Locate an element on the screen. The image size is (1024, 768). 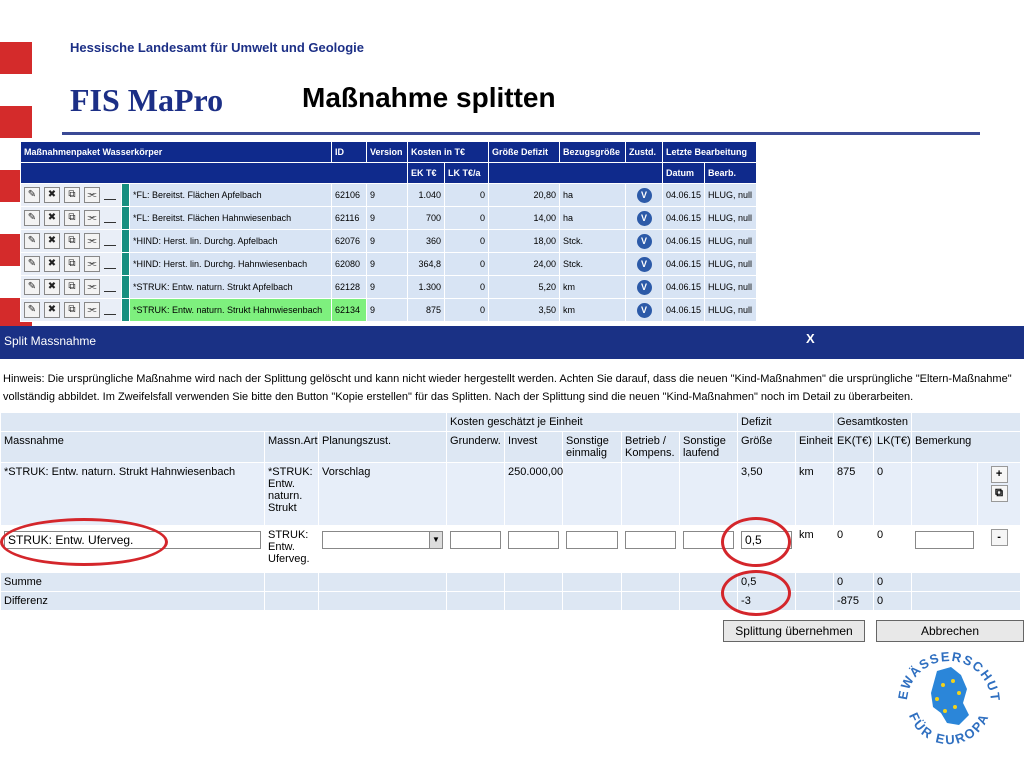
apply-split-button: Splittung übernehmen is located at coordinates (794, 631).